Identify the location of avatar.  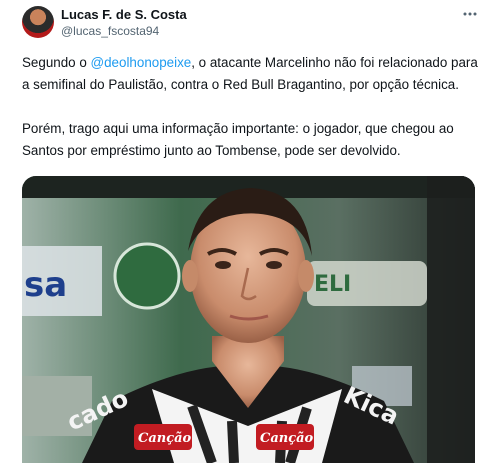
(38, 22).